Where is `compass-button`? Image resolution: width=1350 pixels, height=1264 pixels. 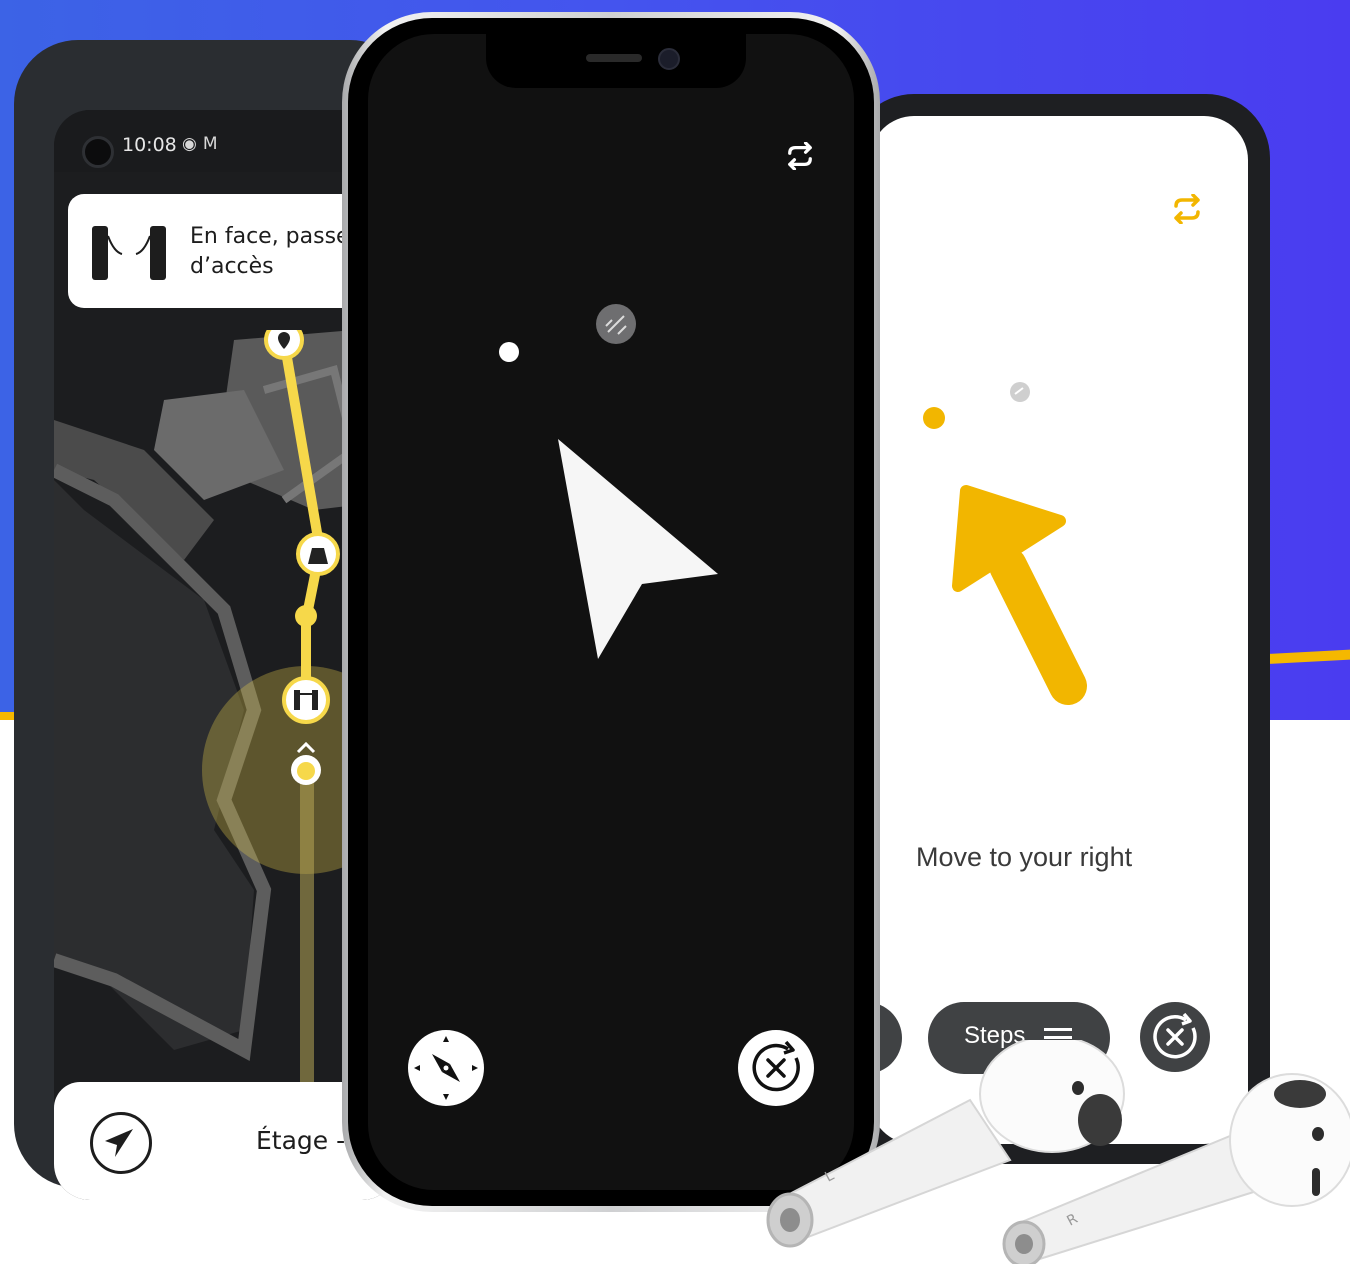
compass-button is located at coordinates (446, 1068).